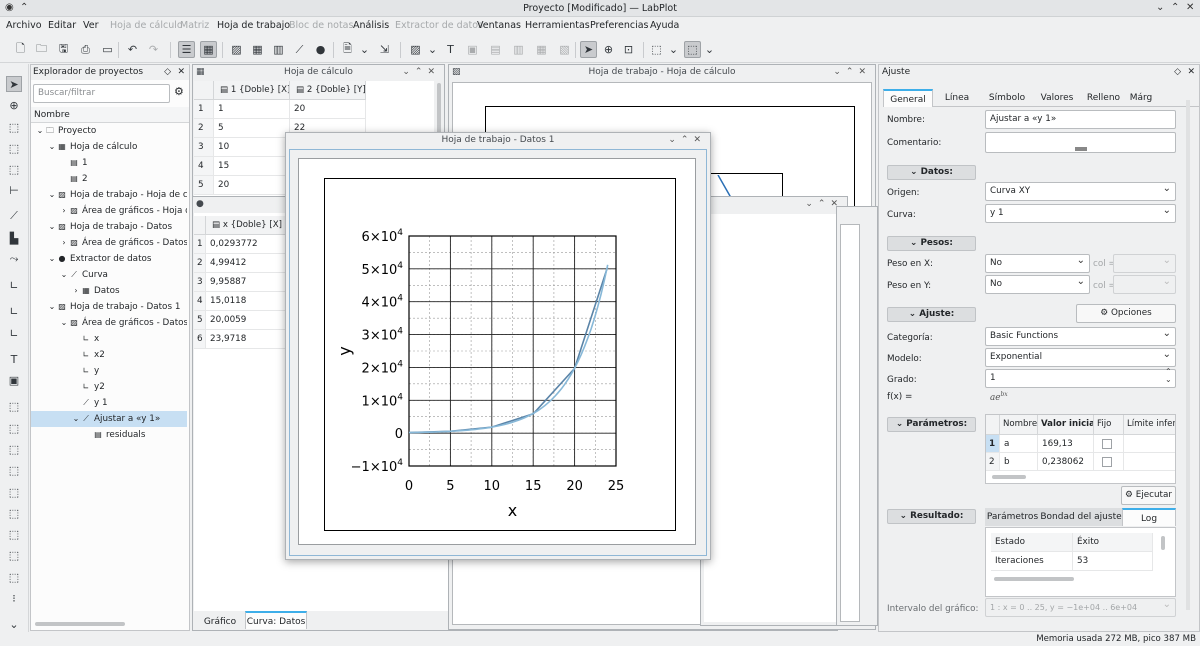  I want to click on param-column-header: Nombre, so click(1019, 425).